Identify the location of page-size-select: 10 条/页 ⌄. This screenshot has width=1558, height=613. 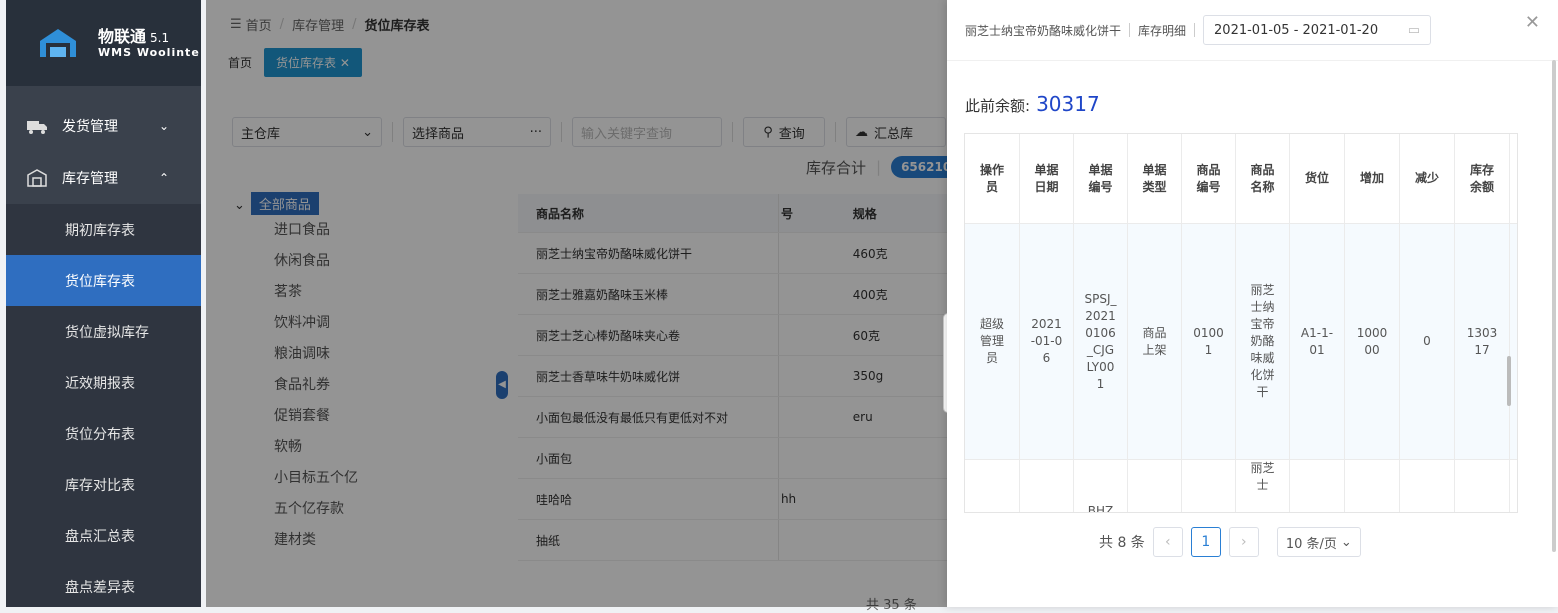
(1318, 542).